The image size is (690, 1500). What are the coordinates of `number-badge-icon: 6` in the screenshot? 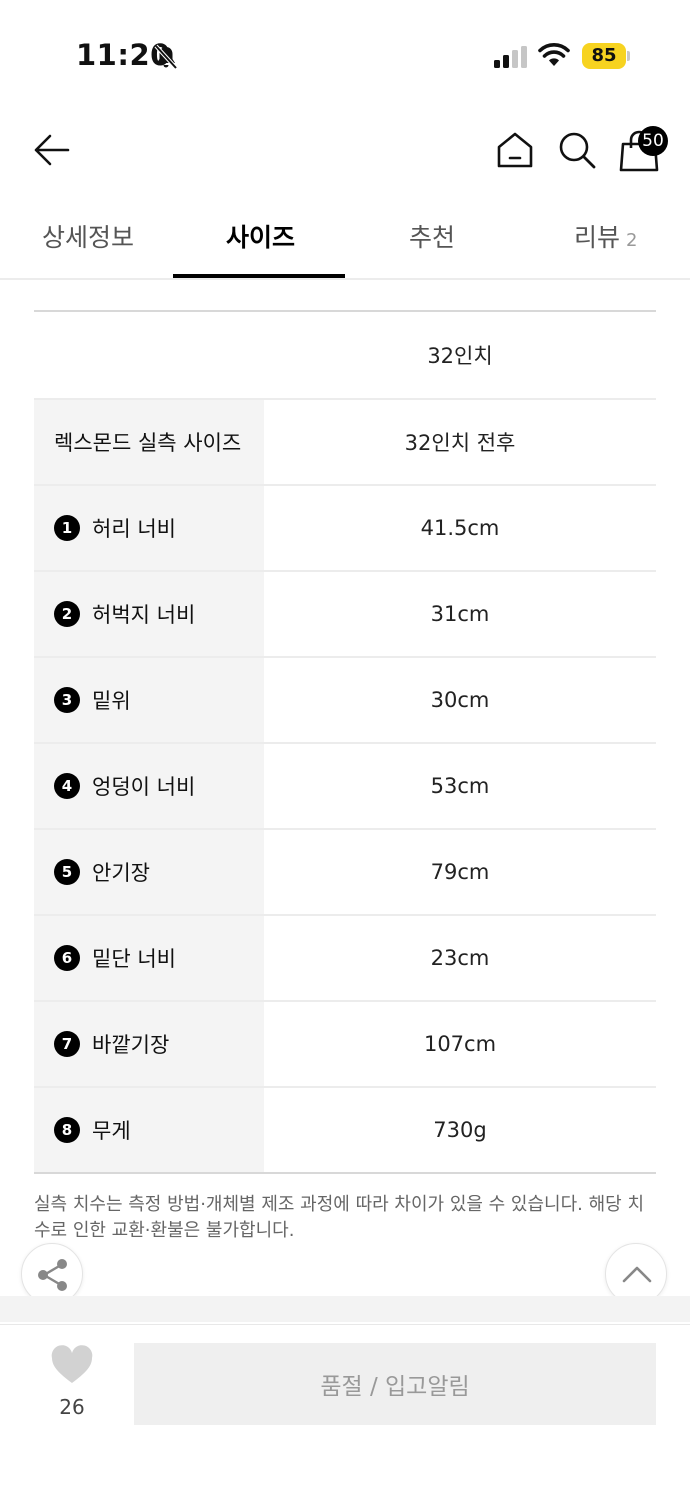 It's located at (67, 958).